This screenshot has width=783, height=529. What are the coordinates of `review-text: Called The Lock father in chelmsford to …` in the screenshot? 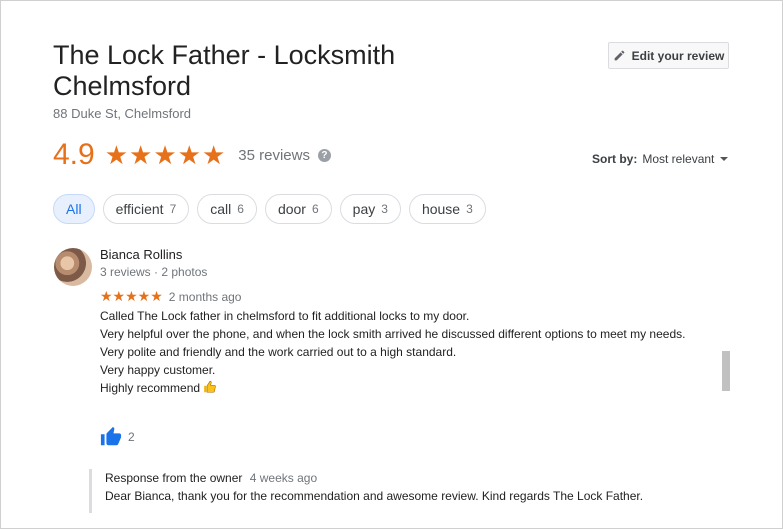 It's located at (405, 353).